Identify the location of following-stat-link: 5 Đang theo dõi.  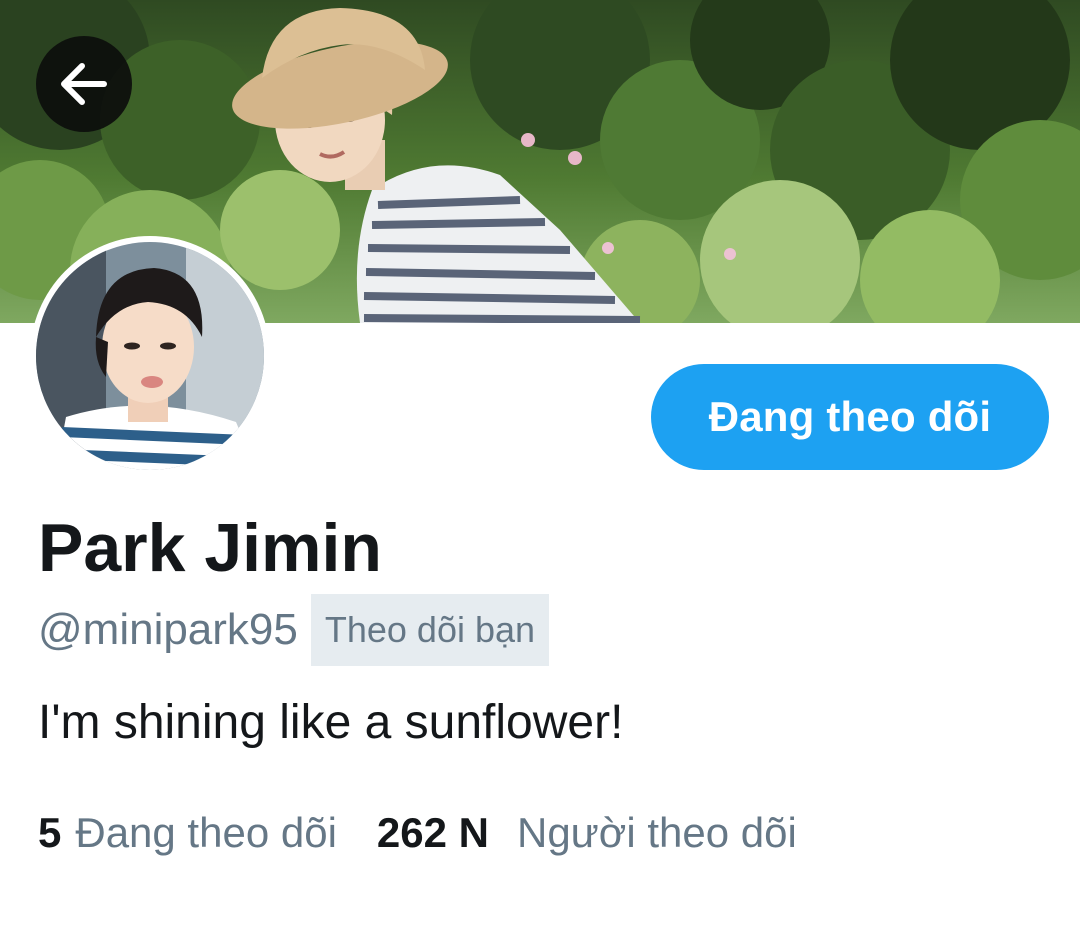
(187, 833).